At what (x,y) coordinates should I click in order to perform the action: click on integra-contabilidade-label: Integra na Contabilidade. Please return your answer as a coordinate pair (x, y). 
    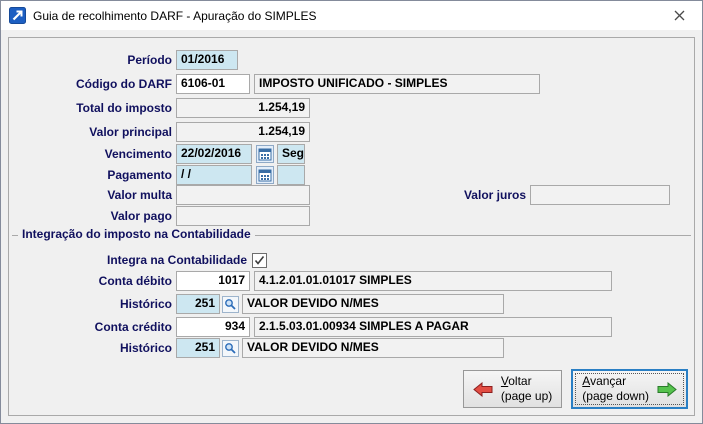
    Looking at the image, I should click on (176, 260).